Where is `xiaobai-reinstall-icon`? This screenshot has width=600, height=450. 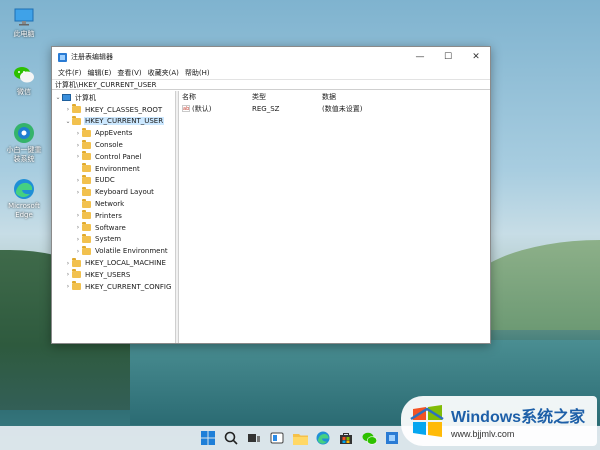
xiaobai-reinstall-icon is located at coordinates (24, 133).